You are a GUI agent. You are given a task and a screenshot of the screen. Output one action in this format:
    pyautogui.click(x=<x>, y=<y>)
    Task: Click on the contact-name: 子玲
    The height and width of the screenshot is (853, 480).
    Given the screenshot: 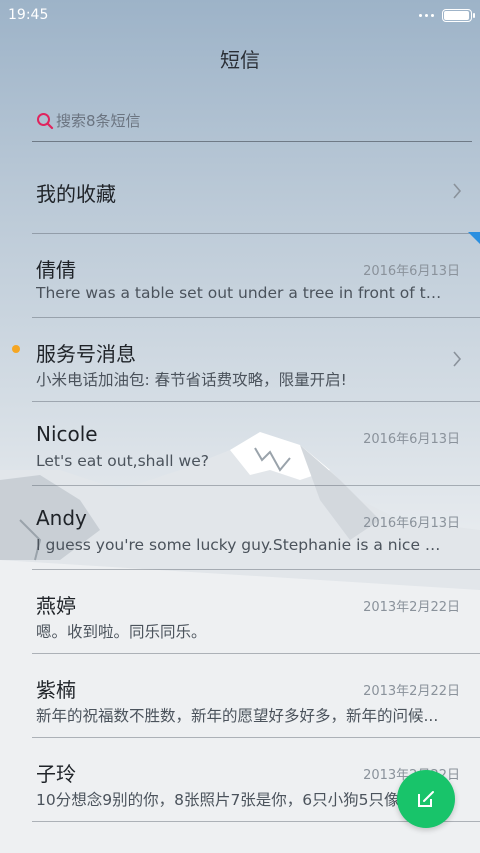 What is the action you would take?
    pyautogui.click(x=56, y=774)
    